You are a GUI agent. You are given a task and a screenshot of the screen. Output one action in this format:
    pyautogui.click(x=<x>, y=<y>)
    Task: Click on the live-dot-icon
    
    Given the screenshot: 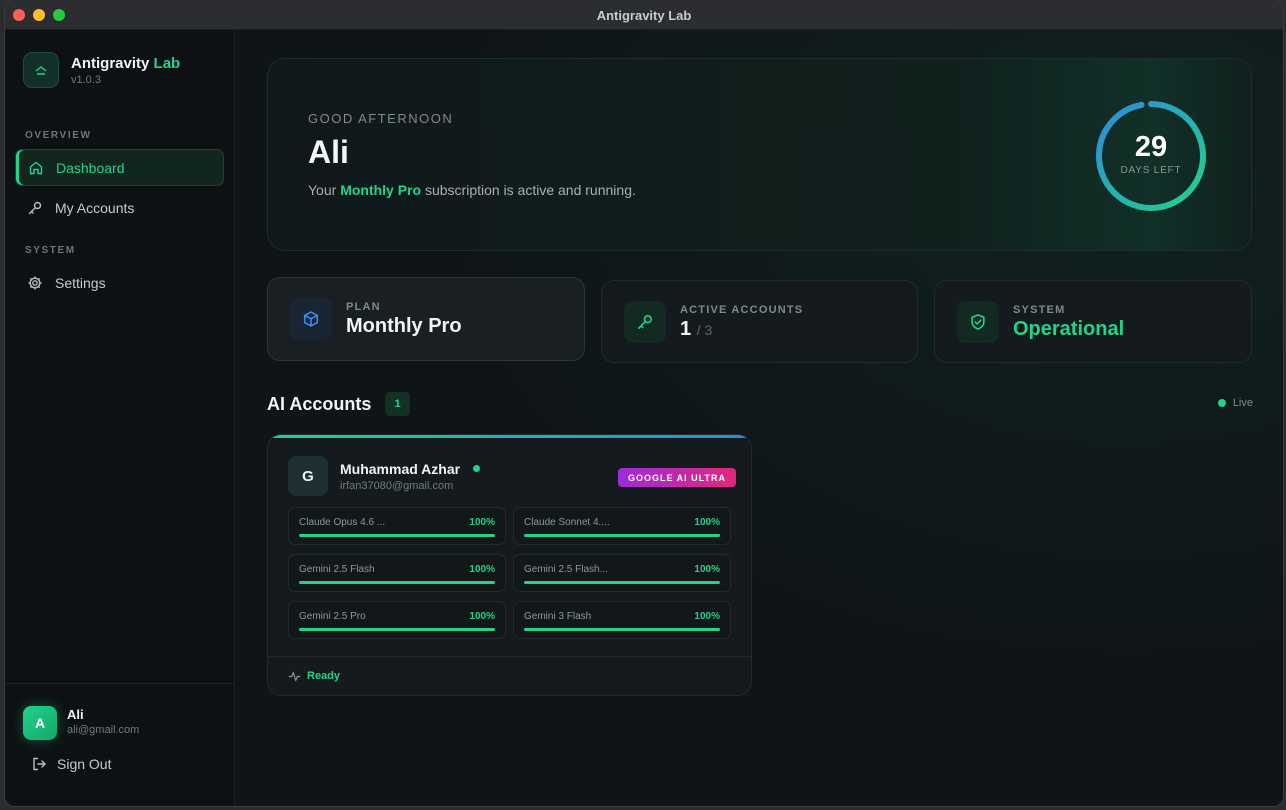 What is the action you would take?
    pyautogui.click(x=1221, y=403)
    